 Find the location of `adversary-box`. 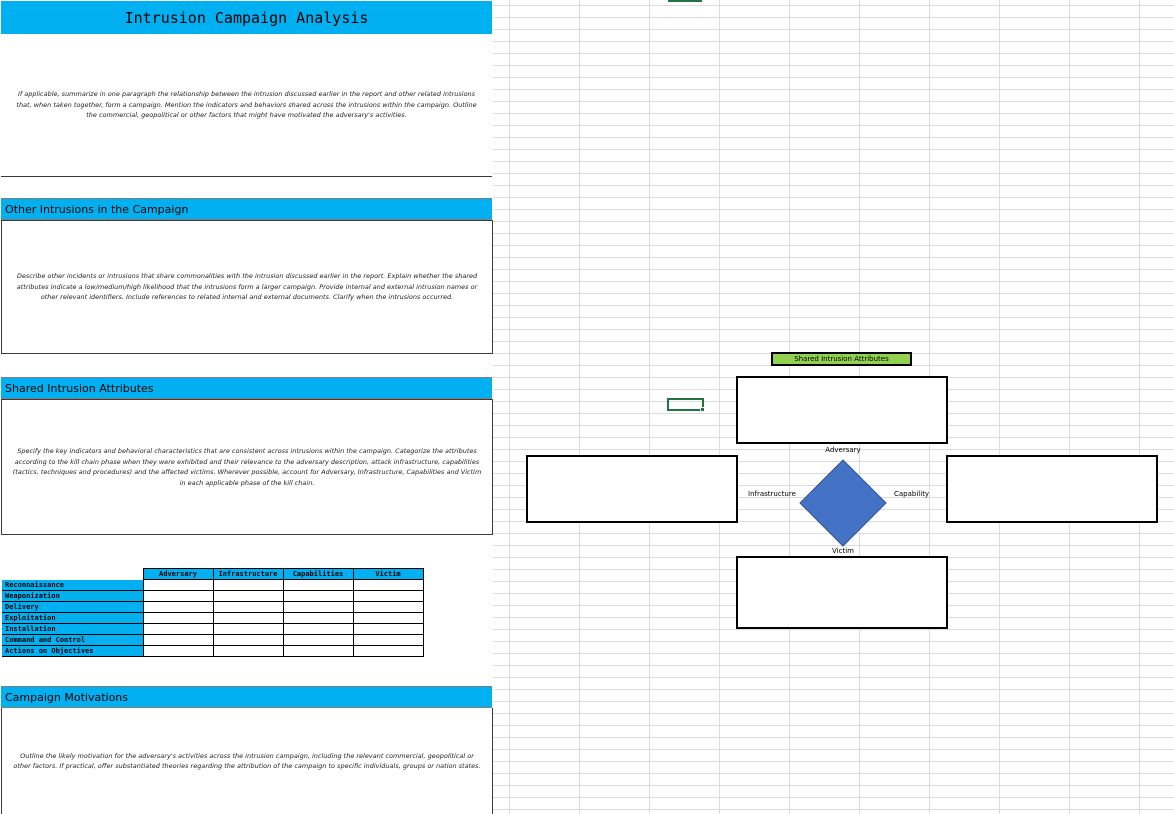

adversary-box is located at coordinates (842, 410).